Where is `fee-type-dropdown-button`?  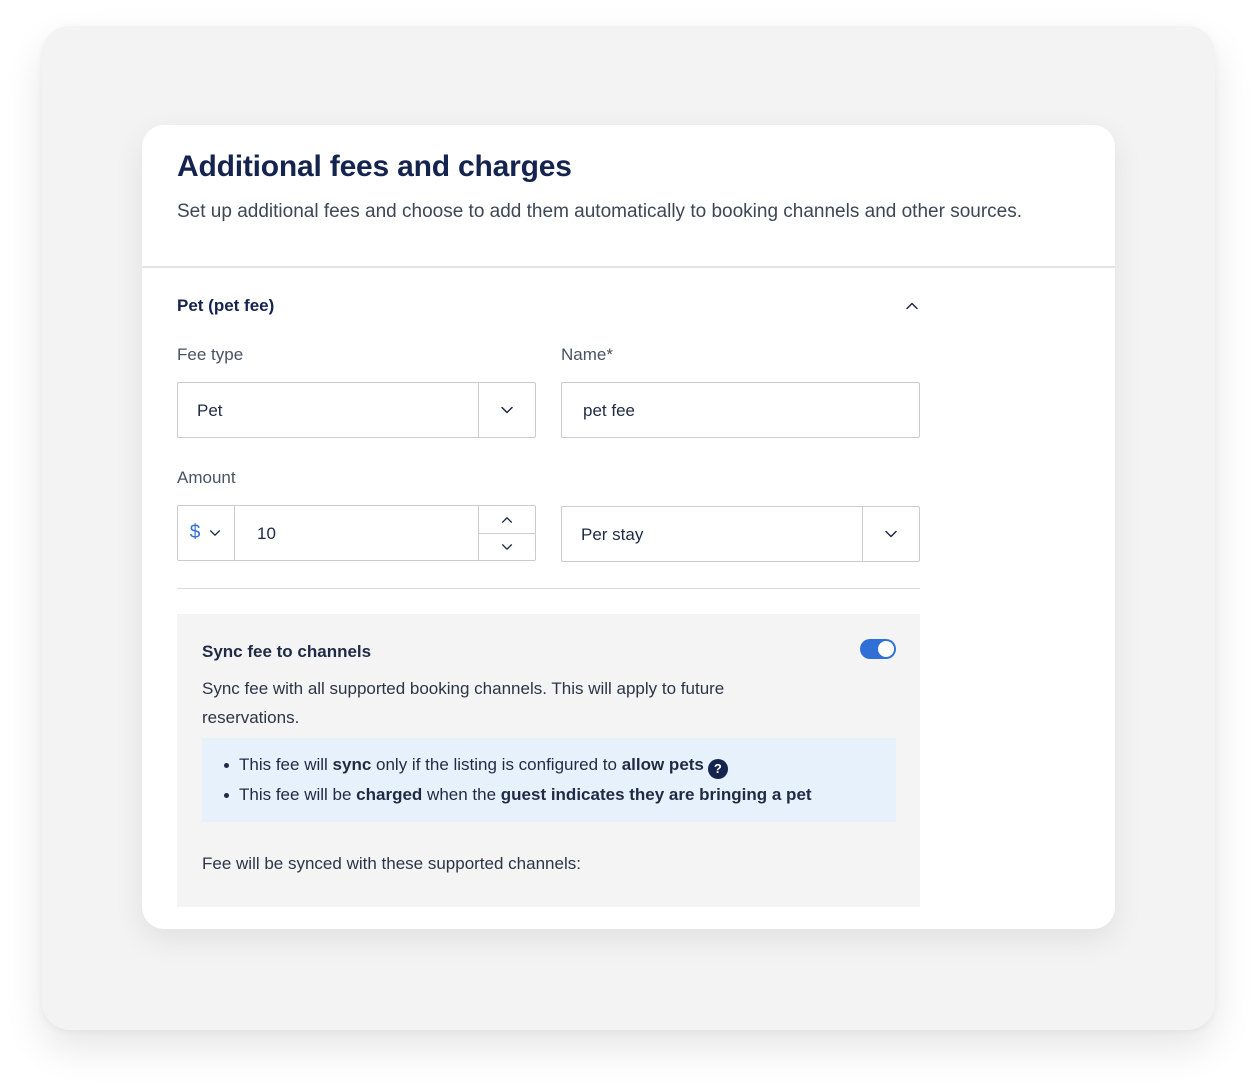
fee-type-dropdown-button is located at coordinates (506, 410).